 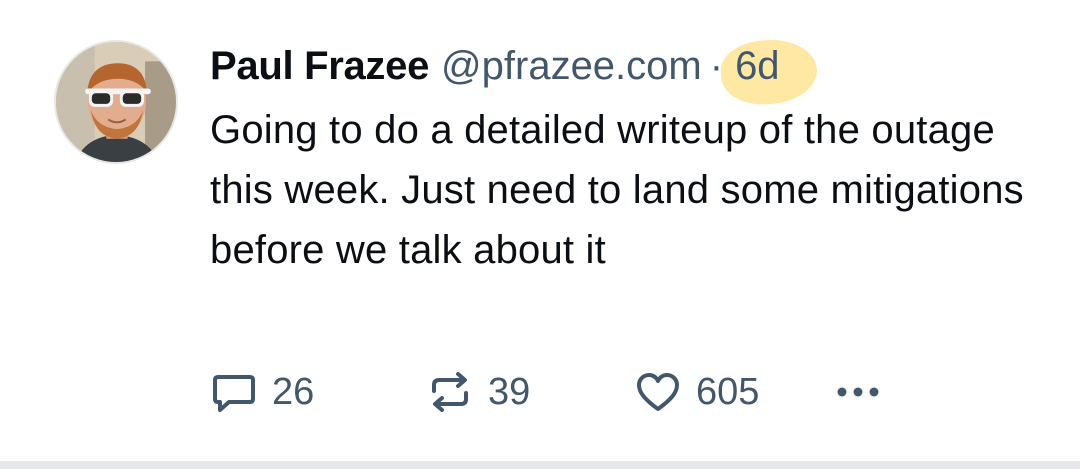 I want to click on more-options-button, so click(x=862, y=392).